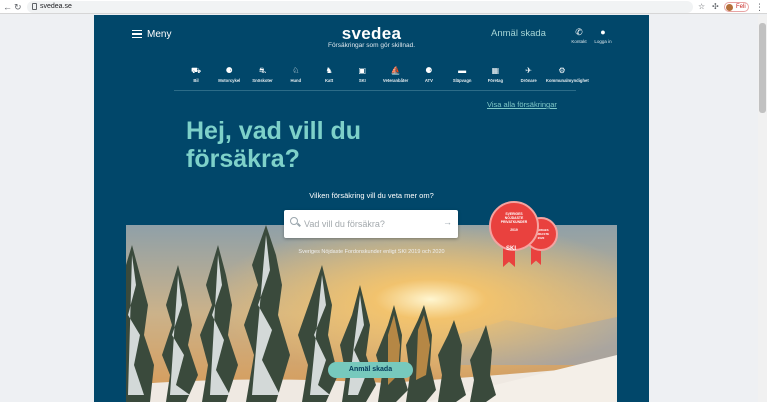 Image resolution: width=767 pixels, height=402 pixels. I want to click on category-label: Drönare, so click(528, 80).